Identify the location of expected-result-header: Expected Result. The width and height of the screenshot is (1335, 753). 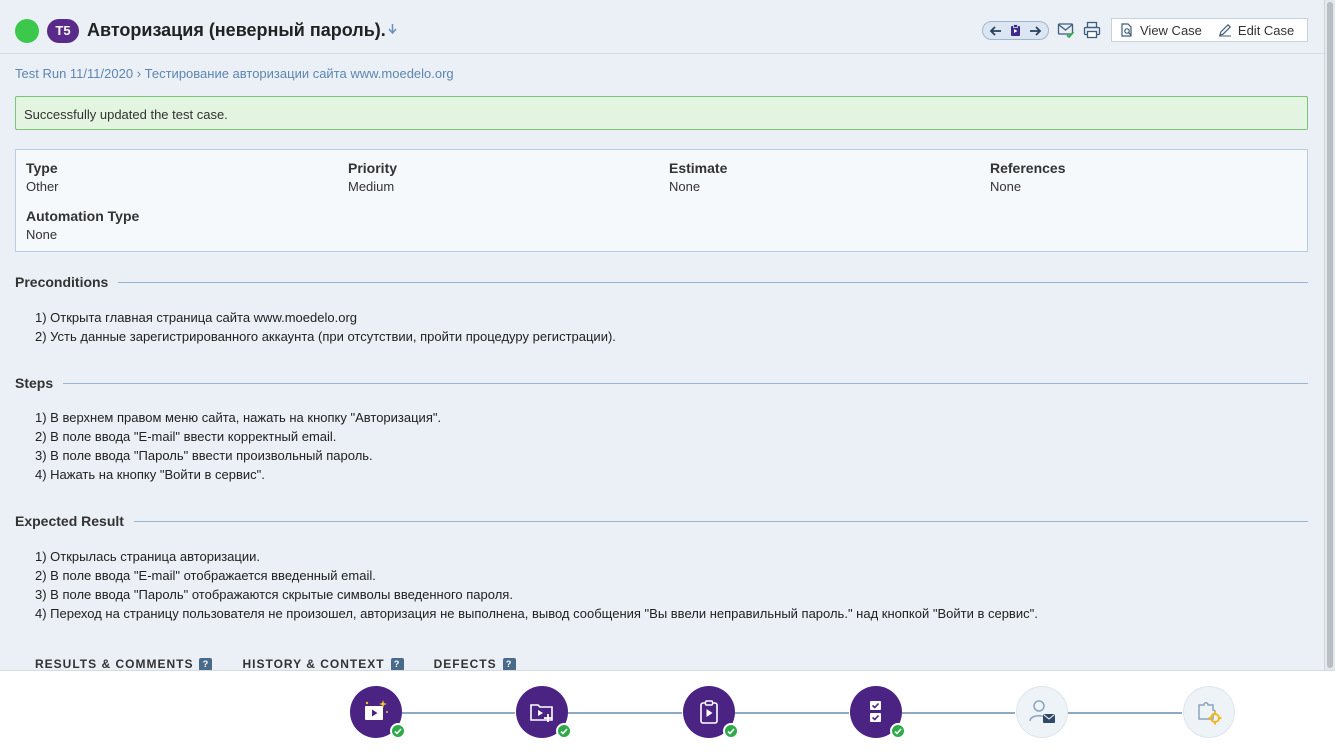
(661, 521).